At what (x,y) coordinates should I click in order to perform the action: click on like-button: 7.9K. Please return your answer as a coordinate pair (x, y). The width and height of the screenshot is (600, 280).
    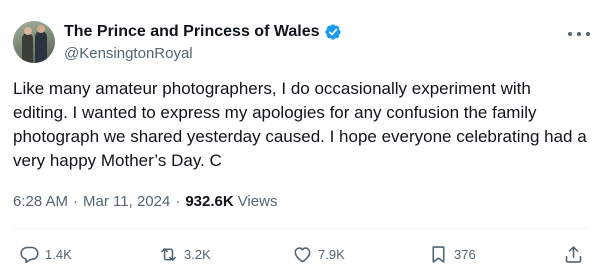
    Looking at the image, I should click on (318, 254).